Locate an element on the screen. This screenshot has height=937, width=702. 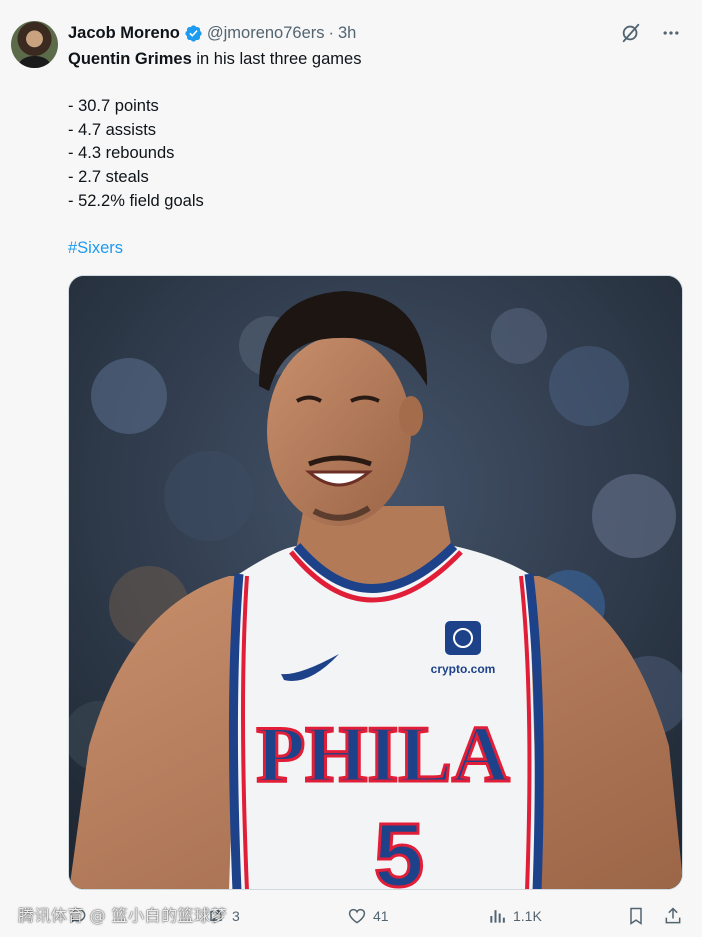
like-icon is located at coordinates (357, 916).